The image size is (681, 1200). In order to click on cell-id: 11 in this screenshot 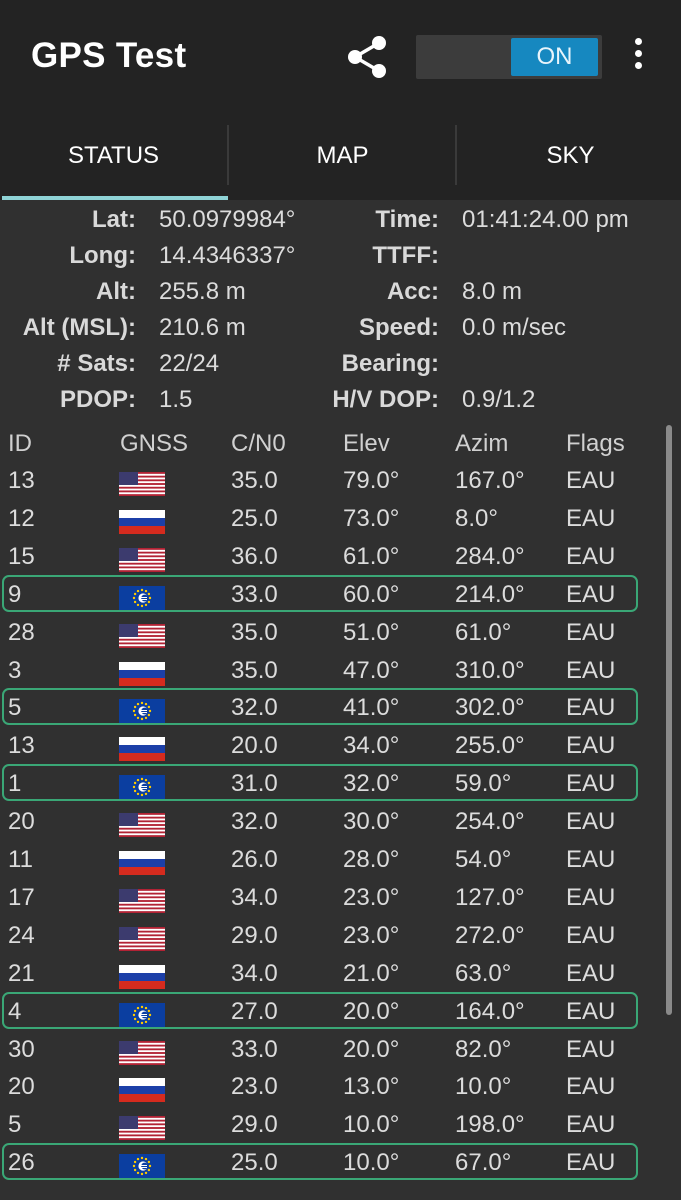, I will do `click(20, 859)`.